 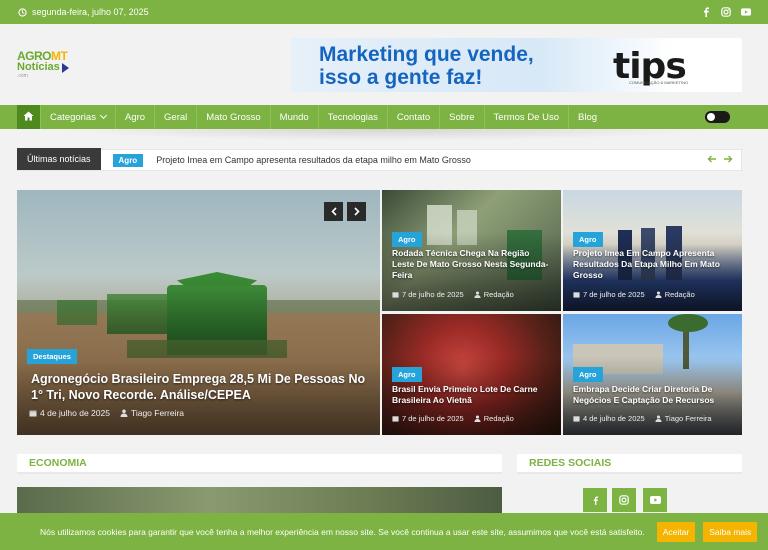 I want to click on slider-next-button, so click(x=356, y=211).